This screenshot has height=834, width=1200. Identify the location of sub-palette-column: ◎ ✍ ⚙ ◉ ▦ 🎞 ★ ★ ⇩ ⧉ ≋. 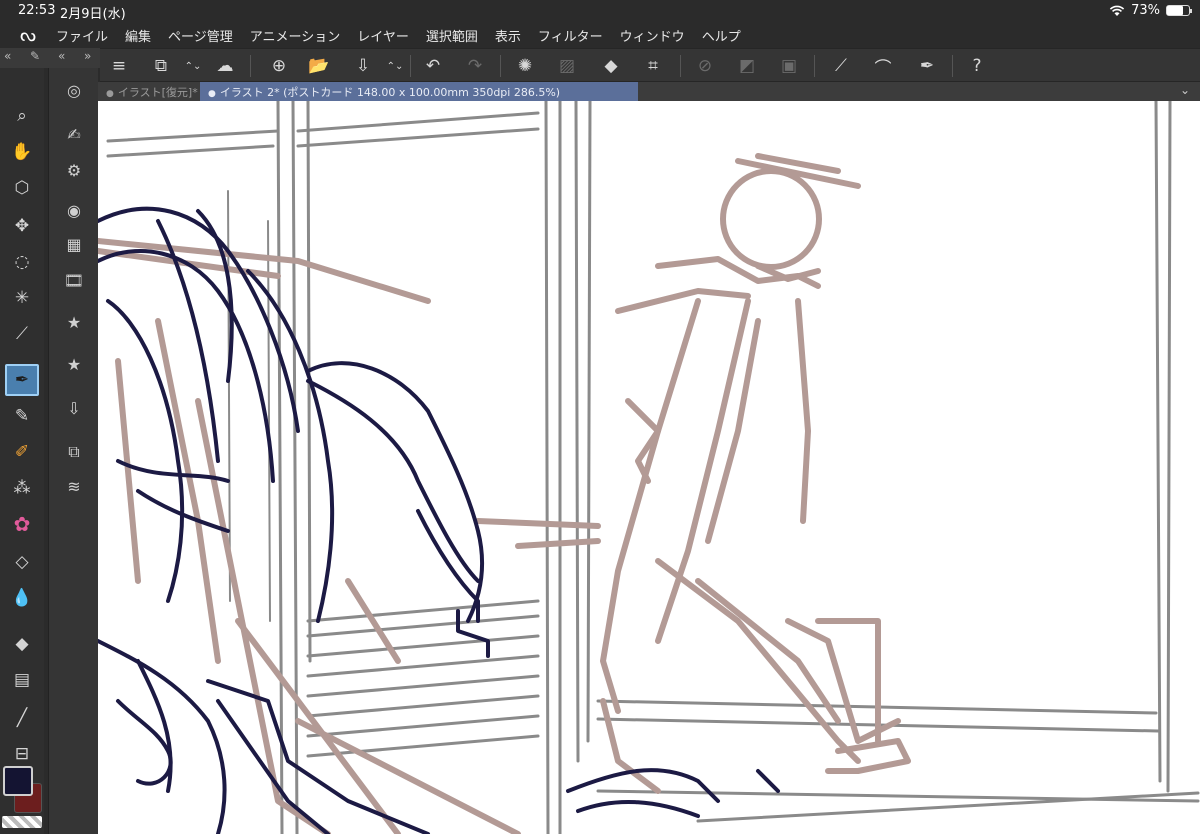
(73, 451).